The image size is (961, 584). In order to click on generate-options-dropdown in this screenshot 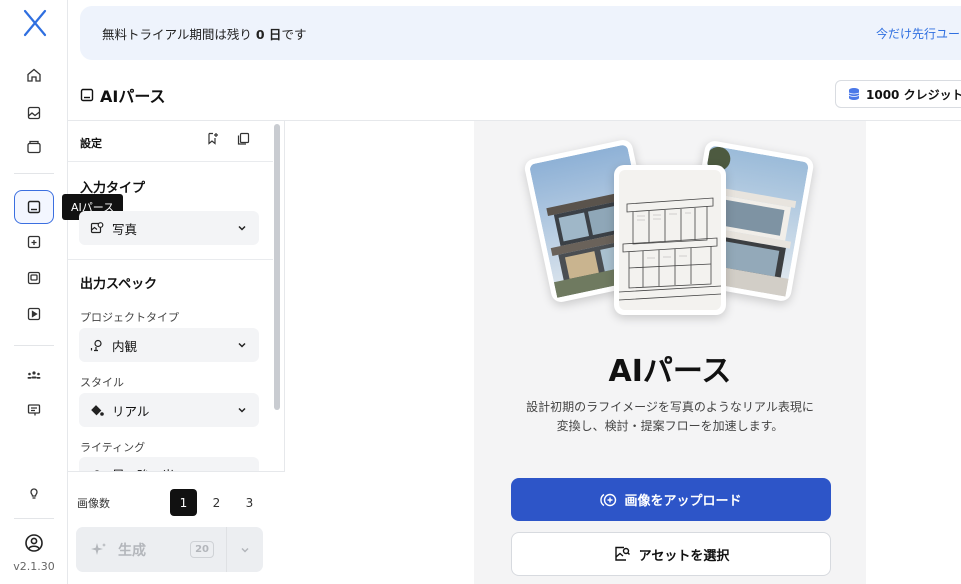, I will do `click(245, 550)`.